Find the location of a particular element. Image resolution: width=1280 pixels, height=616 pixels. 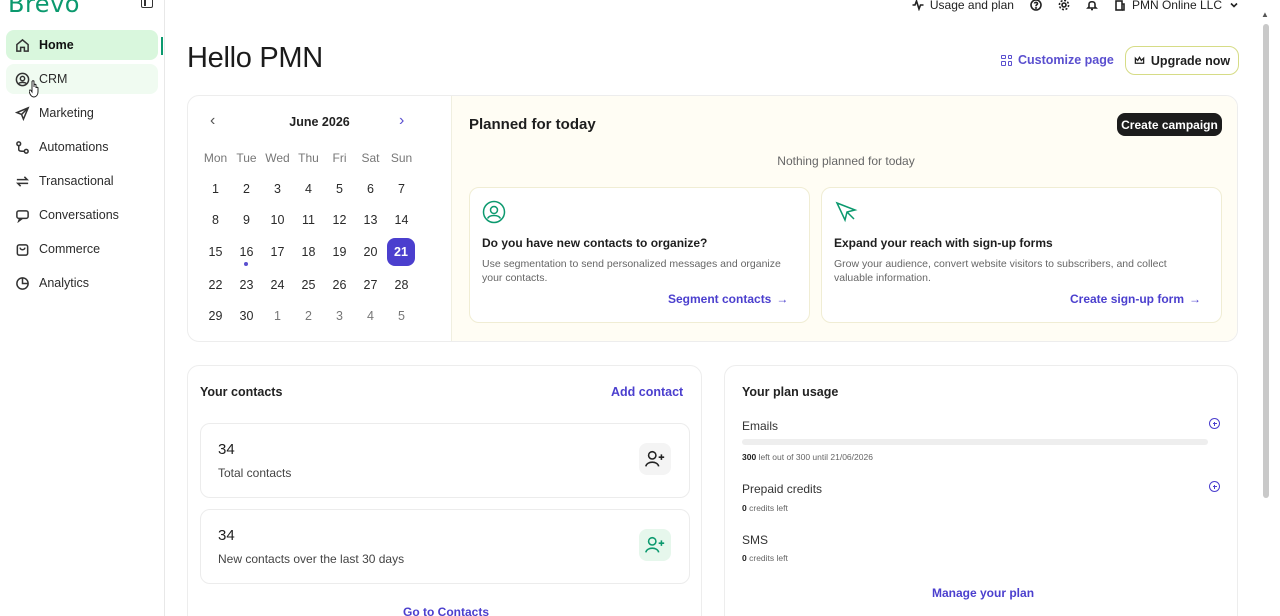

calendar-day: 20 is located at coordinates (370, 252).